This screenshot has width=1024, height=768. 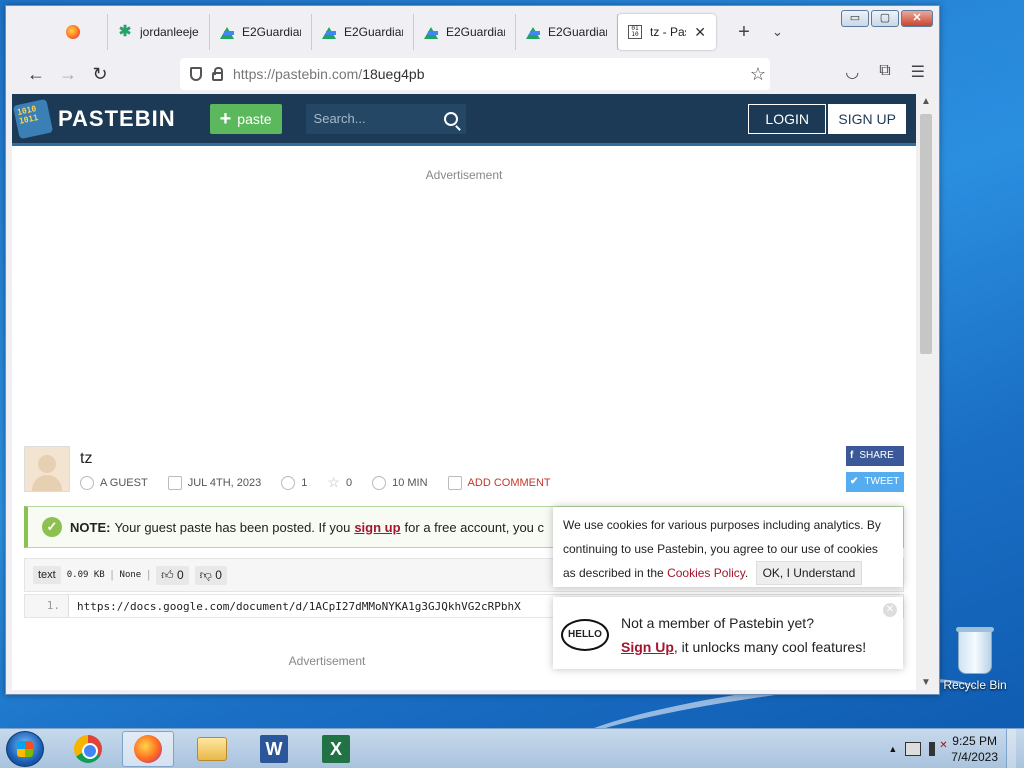 I want to click on chrome-icon, so click(x=88, y=749).